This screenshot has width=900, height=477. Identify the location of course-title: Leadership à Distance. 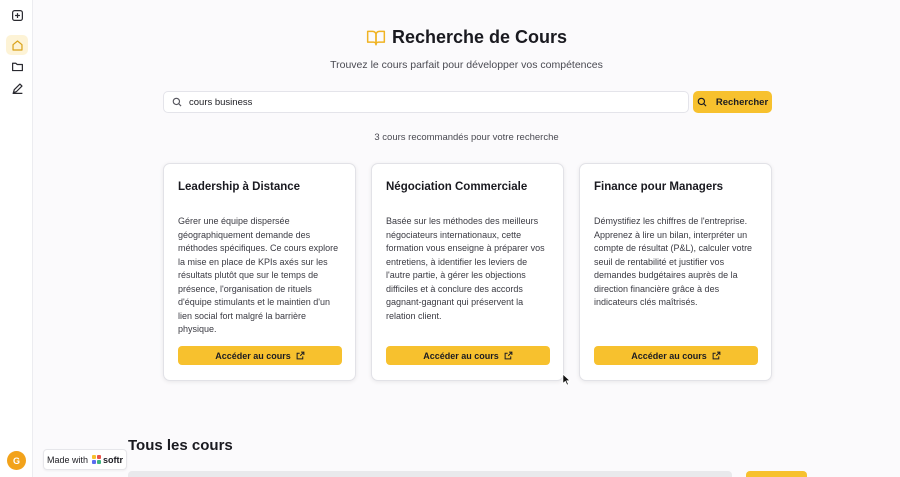
(239, 187).